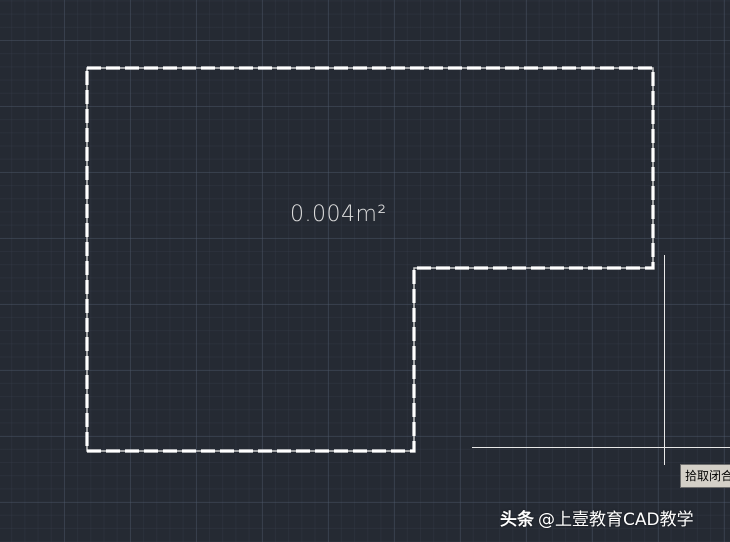 The height and width of the screenshot is (542, 730). Describe the element at coordinates (338, 214) in the screenshot. I see `area-label: 0.004m²` at that location.